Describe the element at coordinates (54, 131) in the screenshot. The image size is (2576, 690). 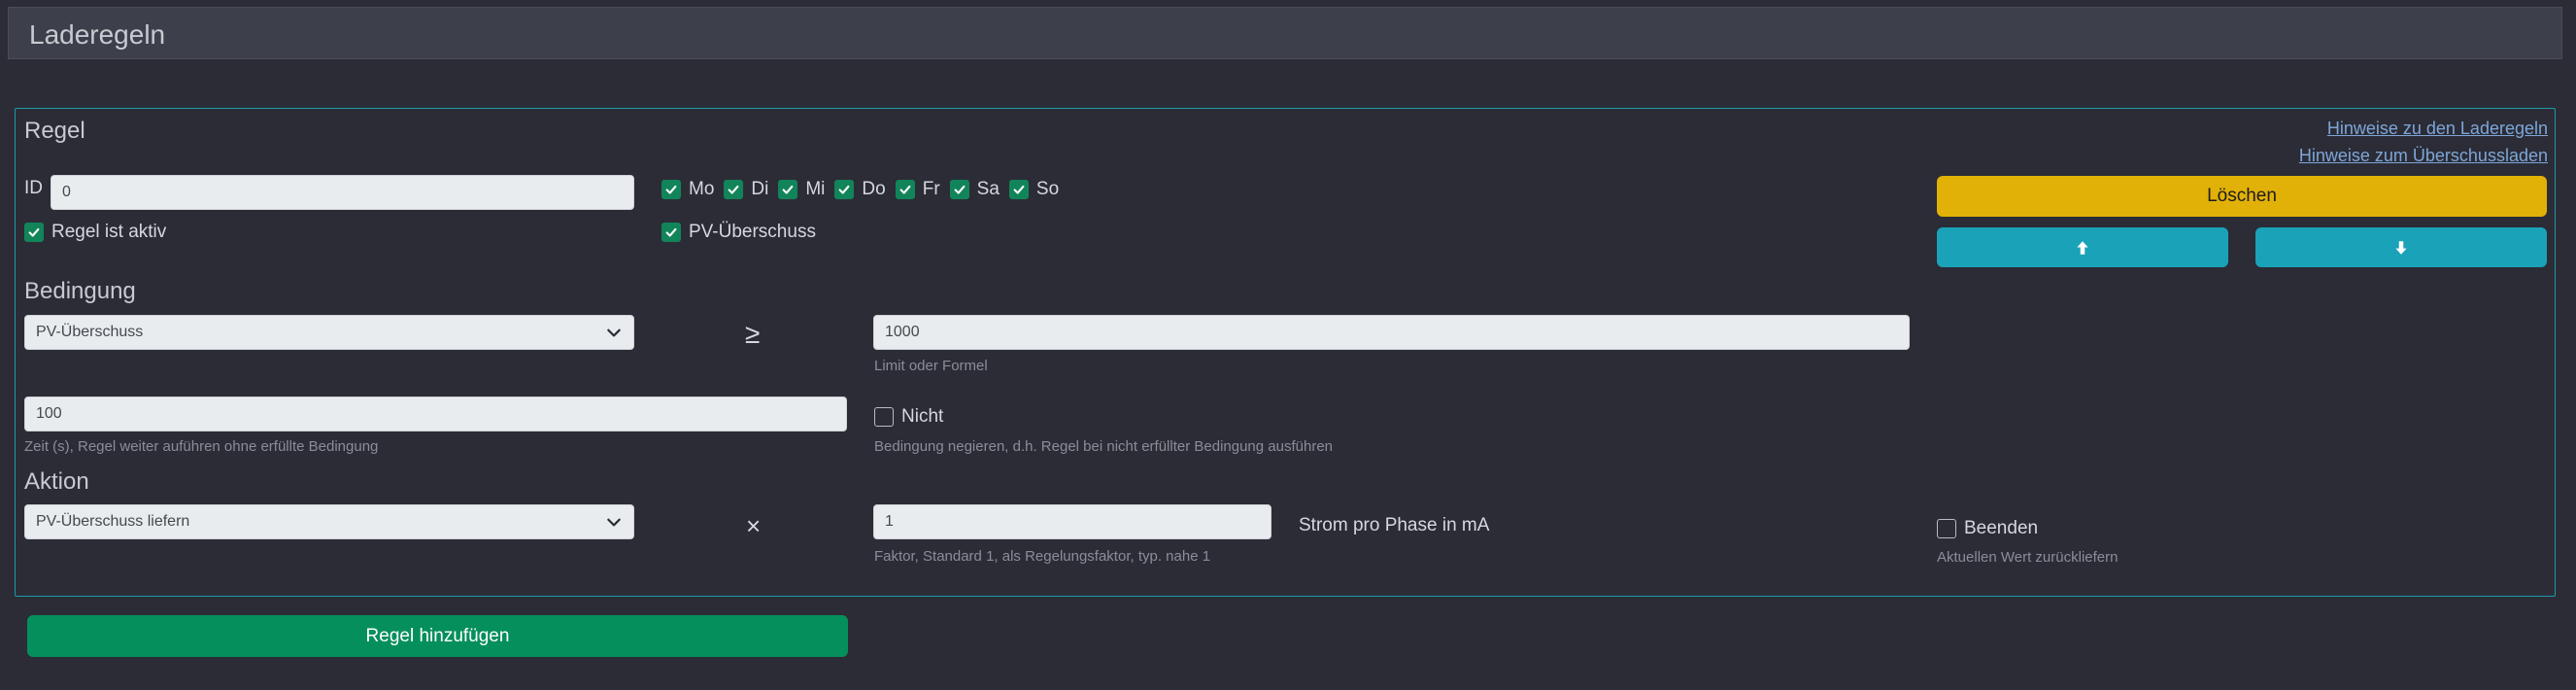
I see `rule-section-title: Regel` at that location.